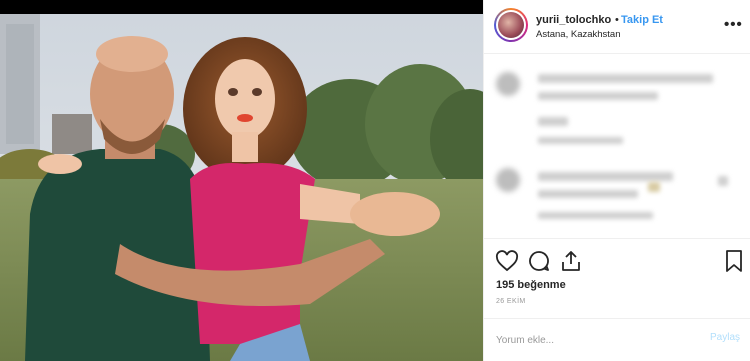 Image resolution: width=750 pixels, height=361 pixels. I want to click on follow-button: Takip Et, so click(642, 20).